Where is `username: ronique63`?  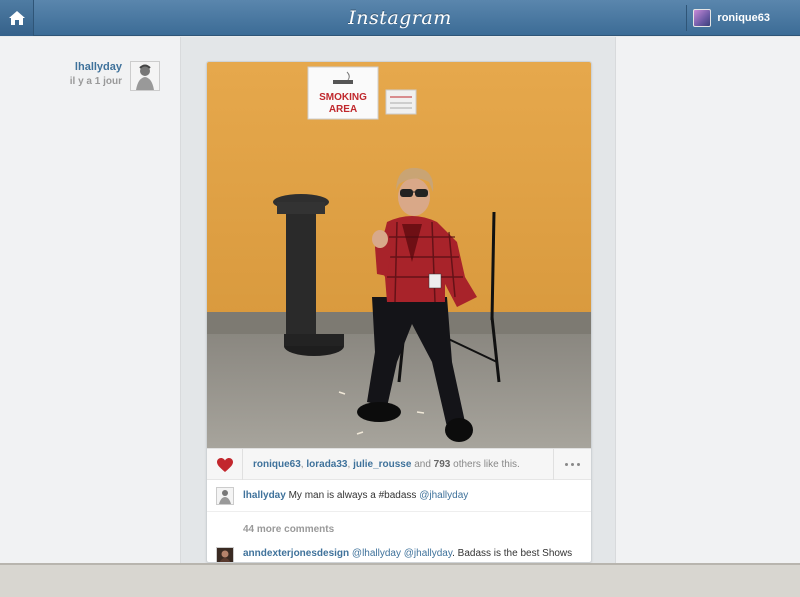
username: ronique63 is located at coordinates (743, 18).